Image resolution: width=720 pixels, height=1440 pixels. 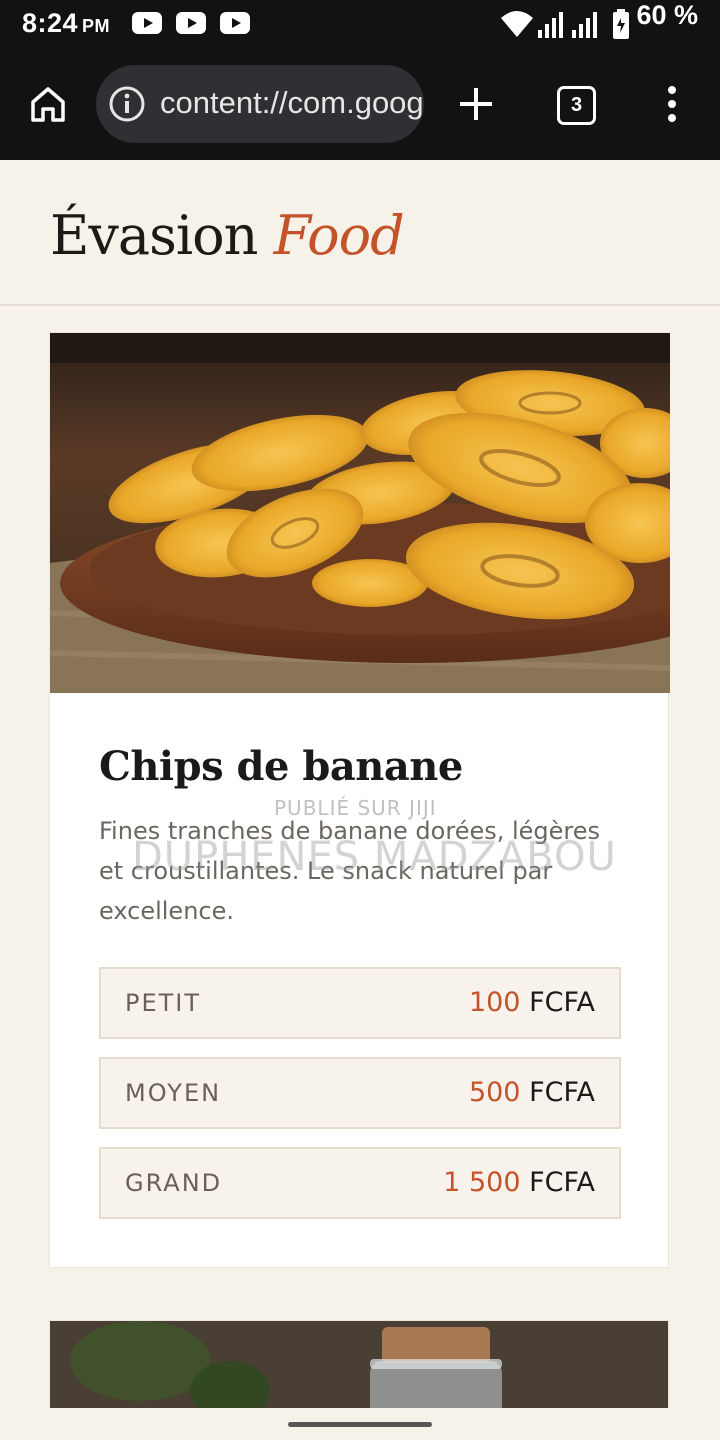 What do you see at coordinates (173, 1093) in the screenshot?
I see `size-label: MOYEN` at bounding box center [173, 1093].